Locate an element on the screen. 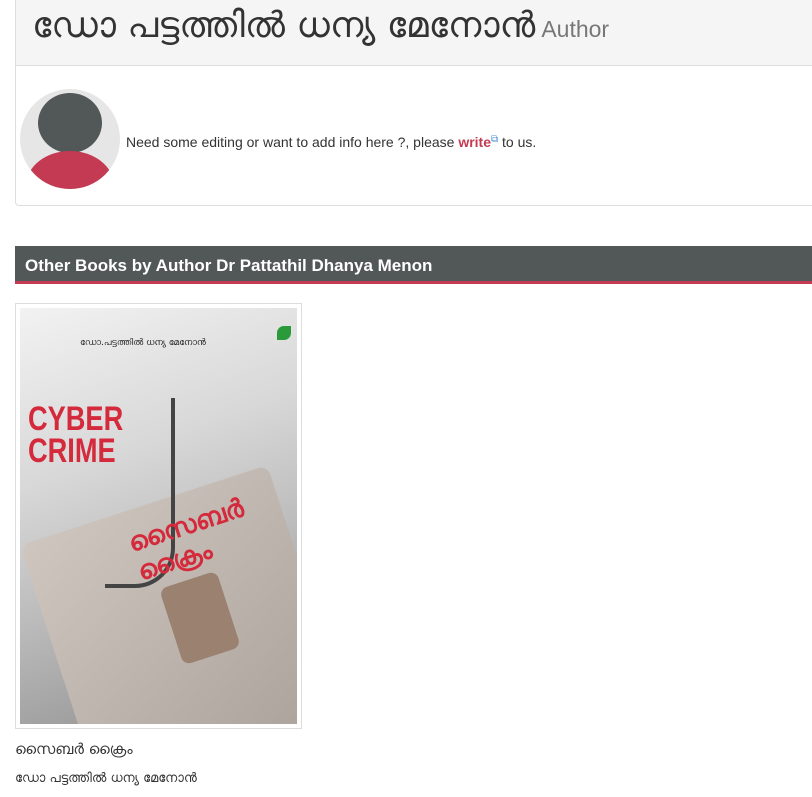 The width and height of the screenshot is (812, 797). author-name: ഡോ പട്ടത്തിൽ ധന്യ മേനോൻ is located at coordinates (284, 25).